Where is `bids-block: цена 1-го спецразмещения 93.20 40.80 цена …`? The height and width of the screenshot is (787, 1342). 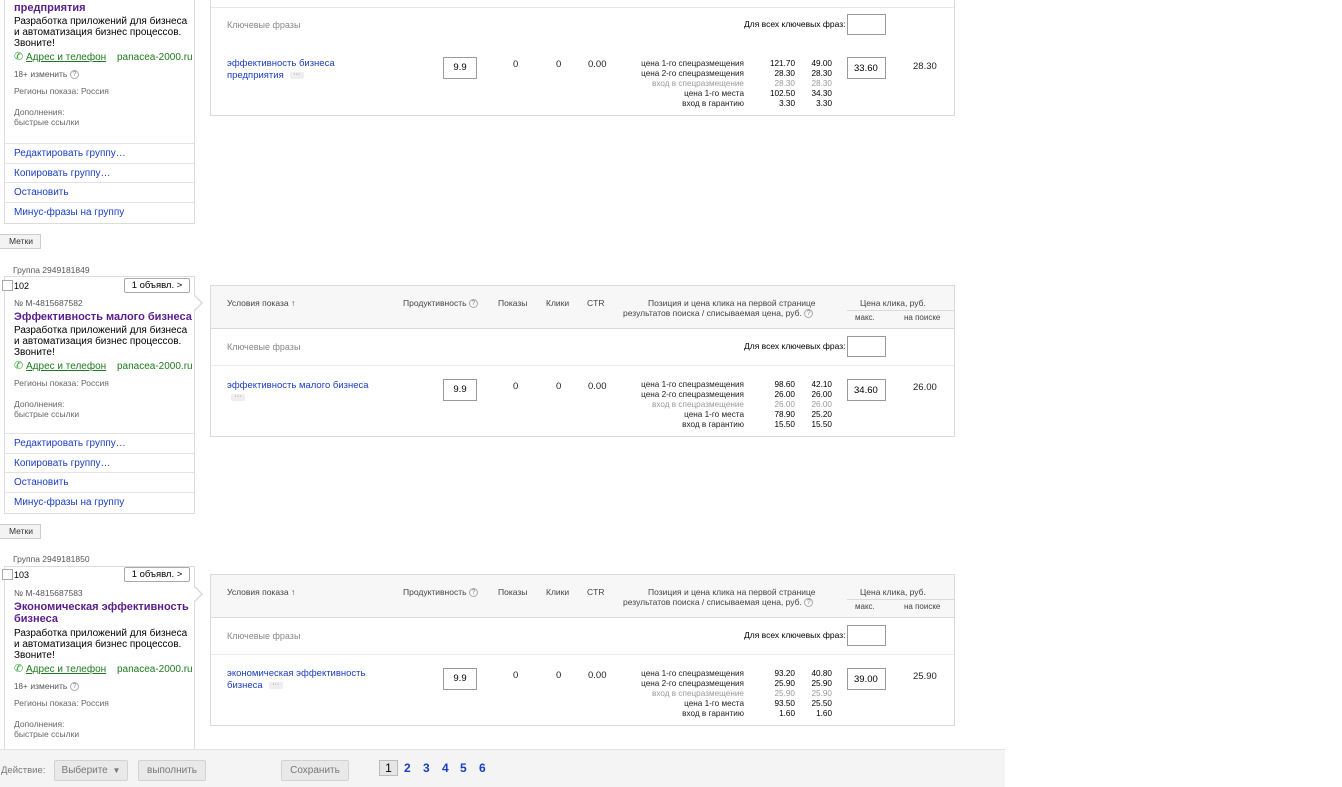
bids-block: цена 1-го спецразмещения 93.20 40.80 цена … is located at coordinates (721, 694).